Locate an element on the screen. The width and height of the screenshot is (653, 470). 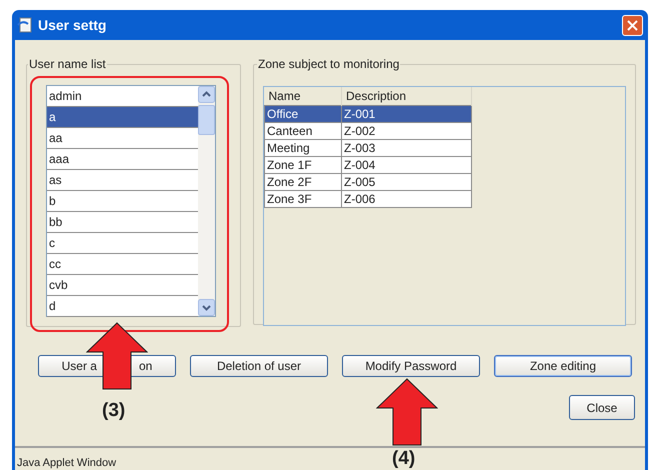
action-button: Zone editing is located at coordinates (563, 366).